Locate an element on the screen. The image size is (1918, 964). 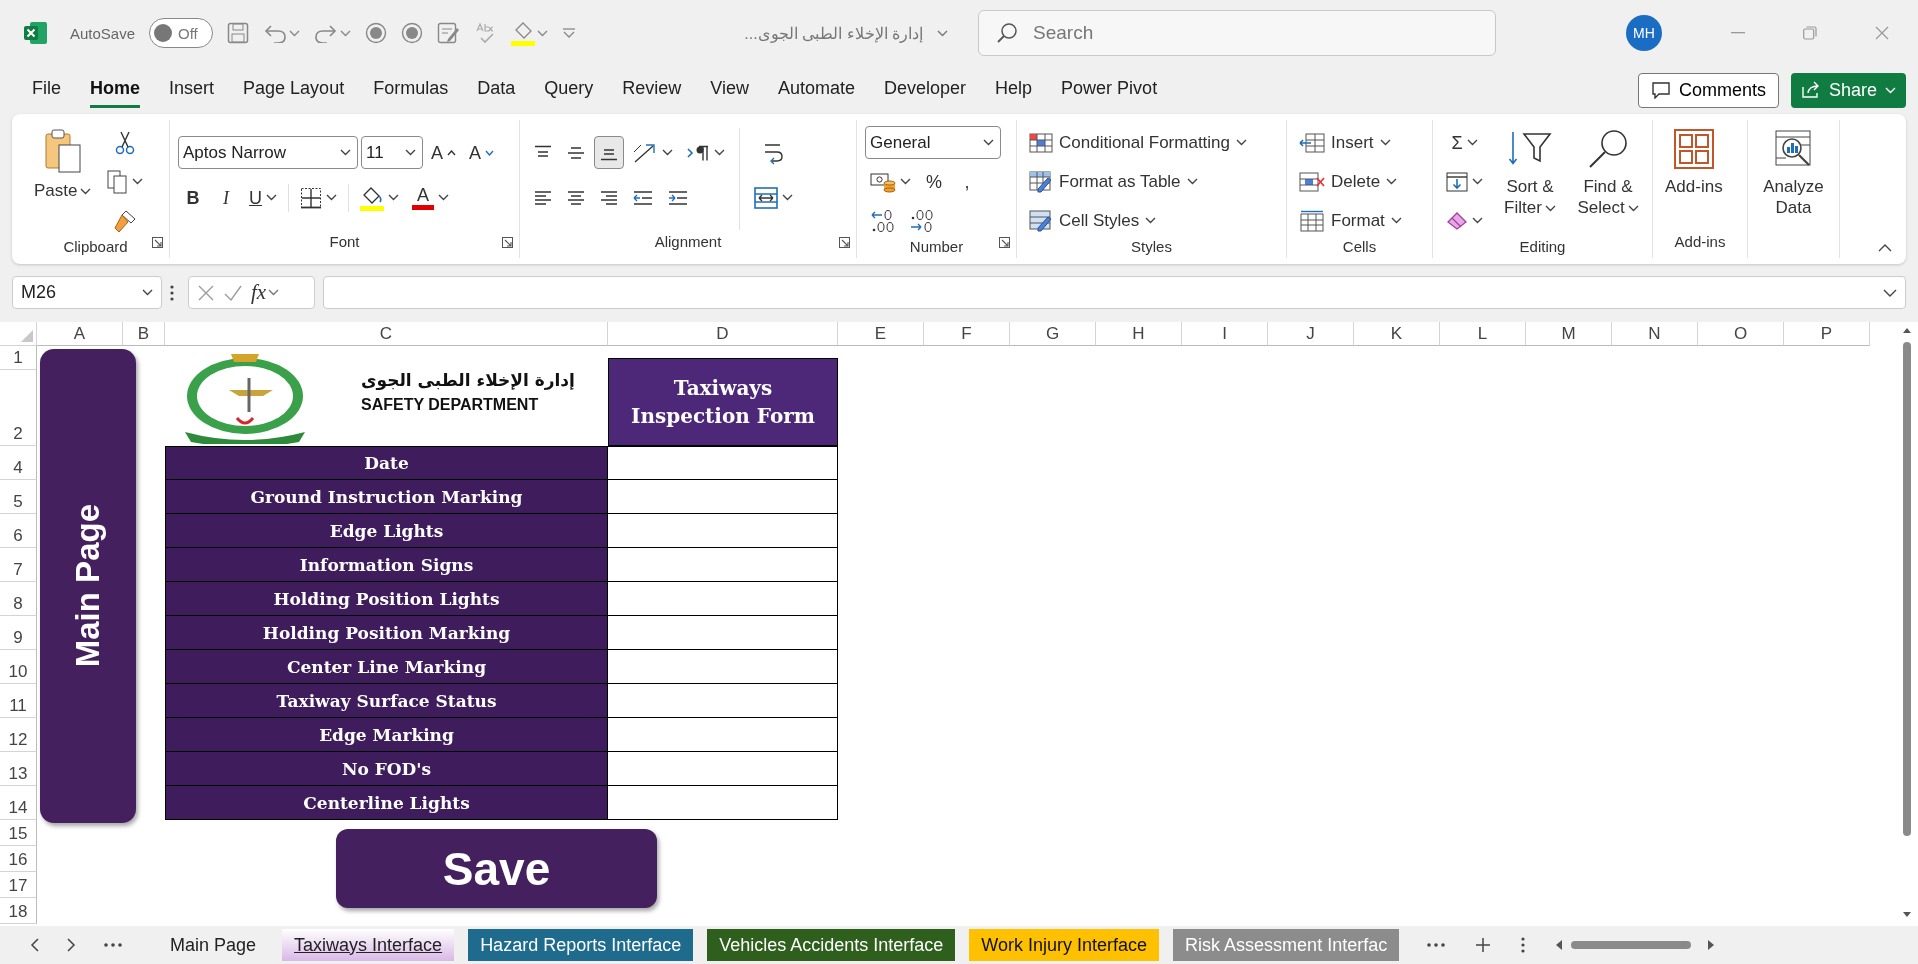
column-header: K is located at coordinates (1397, 334).